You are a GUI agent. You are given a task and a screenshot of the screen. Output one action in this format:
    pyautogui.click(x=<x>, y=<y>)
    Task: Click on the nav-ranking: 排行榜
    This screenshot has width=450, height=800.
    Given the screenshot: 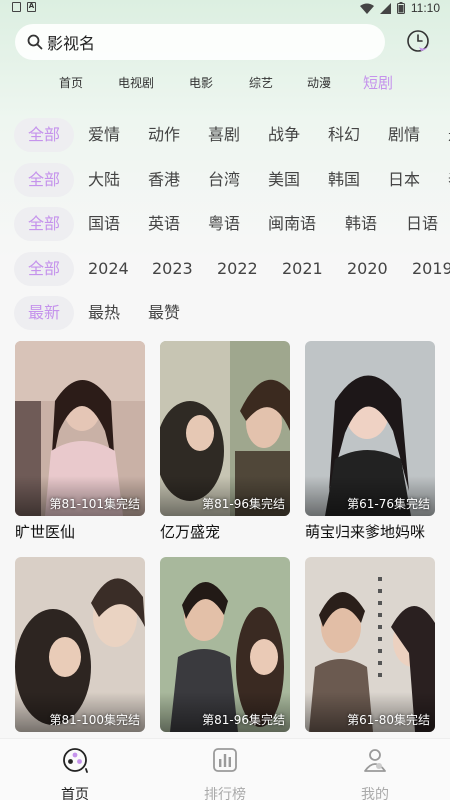 What is the action you would take?
    pyautogui.click(x=225, y=773)
    